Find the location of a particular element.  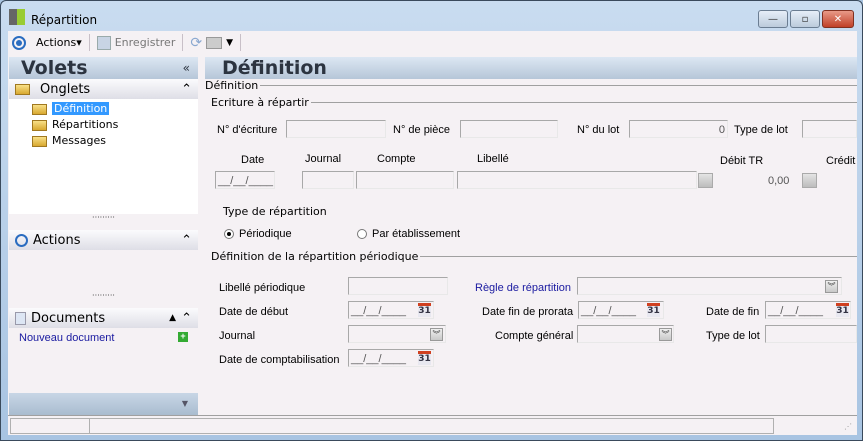

print-dropdown-icon: ▼ is located at coordinates (229, 43).